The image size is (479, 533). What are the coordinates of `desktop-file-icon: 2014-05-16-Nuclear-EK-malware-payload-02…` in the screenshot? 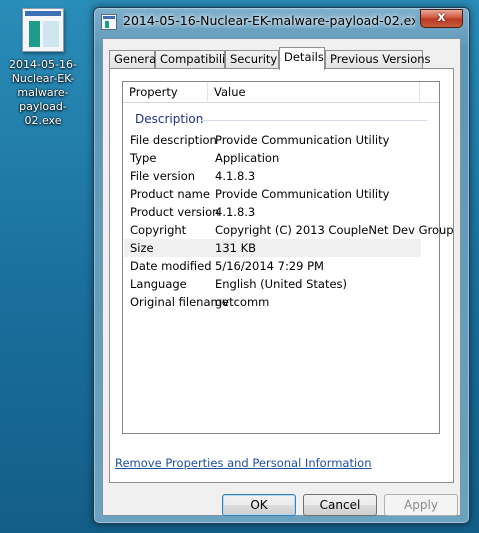 It's located at (43, 68).